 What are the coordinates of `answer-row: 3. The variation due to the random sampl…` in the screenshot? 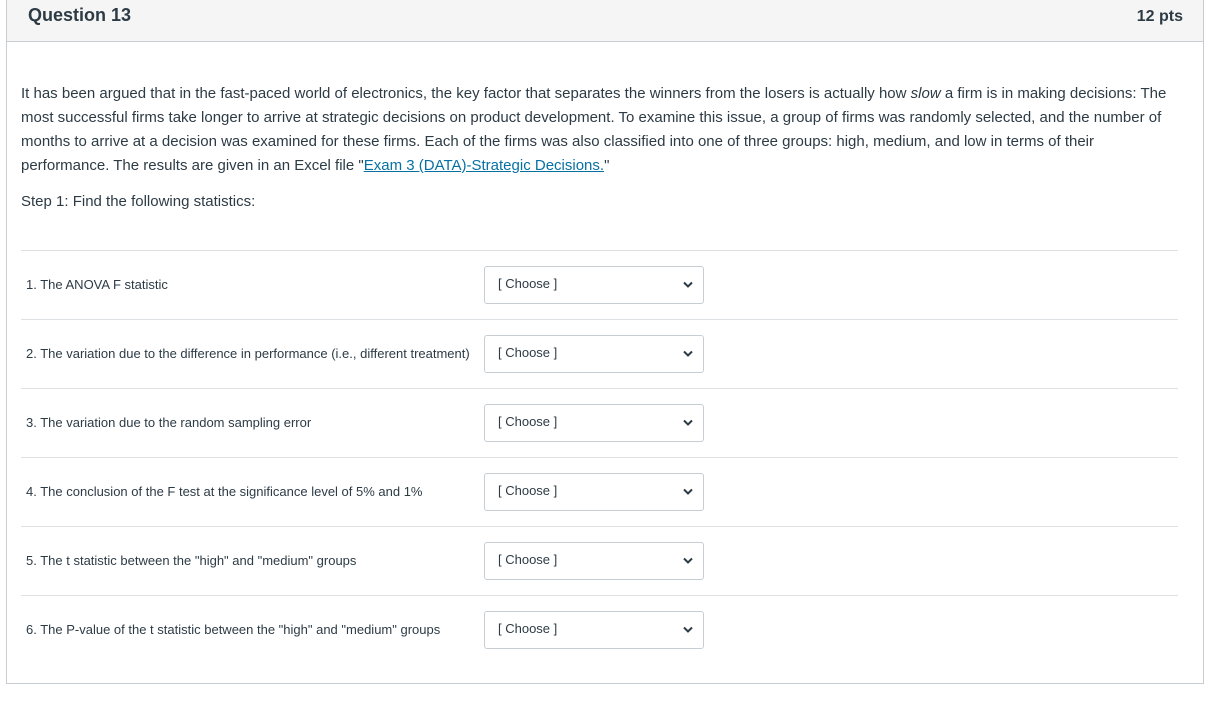 It's located at (599, 422).